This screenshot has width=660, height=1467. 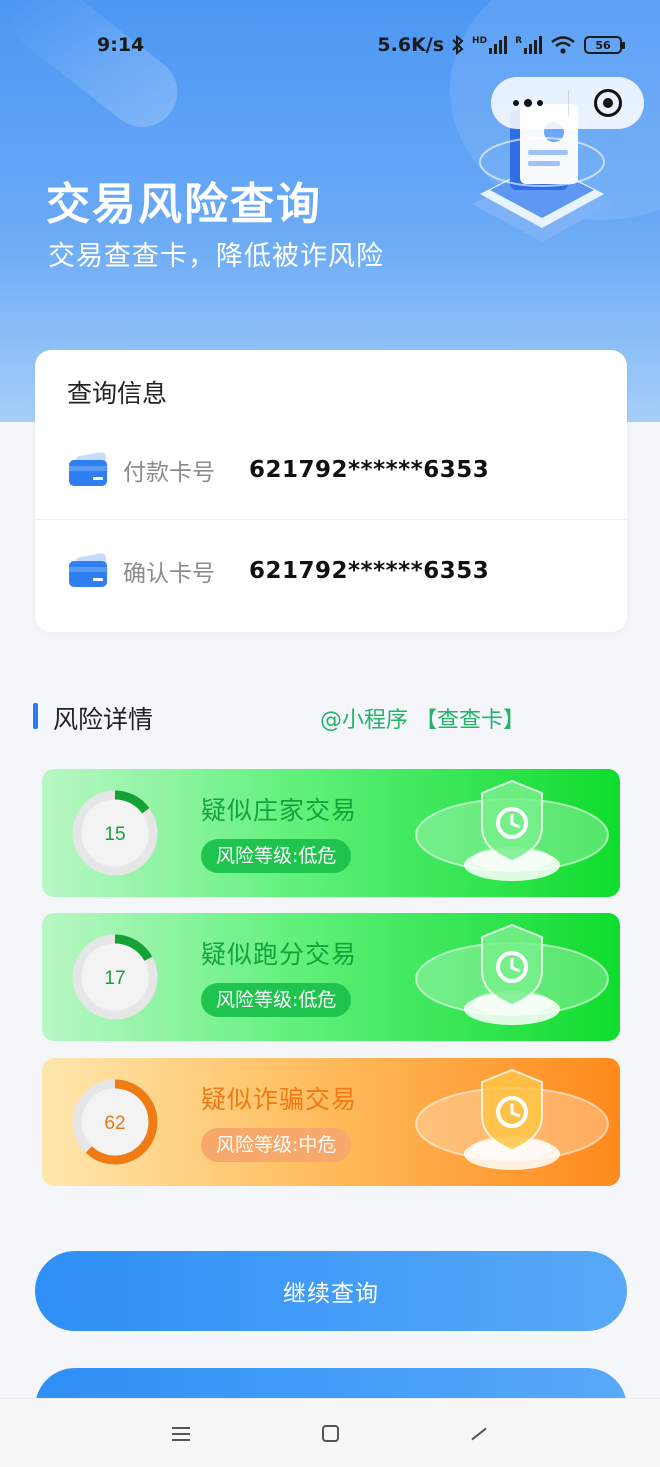 What do you see at coordinates (479, 1434) in the screenshot?
I see `back-icon` at bounding box center [479, 1434].